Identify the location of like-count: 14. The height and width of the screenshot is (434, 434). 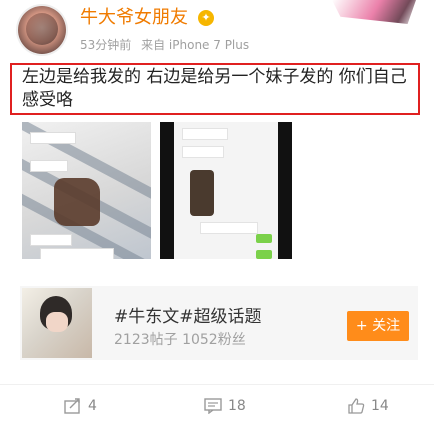
(380, 406).